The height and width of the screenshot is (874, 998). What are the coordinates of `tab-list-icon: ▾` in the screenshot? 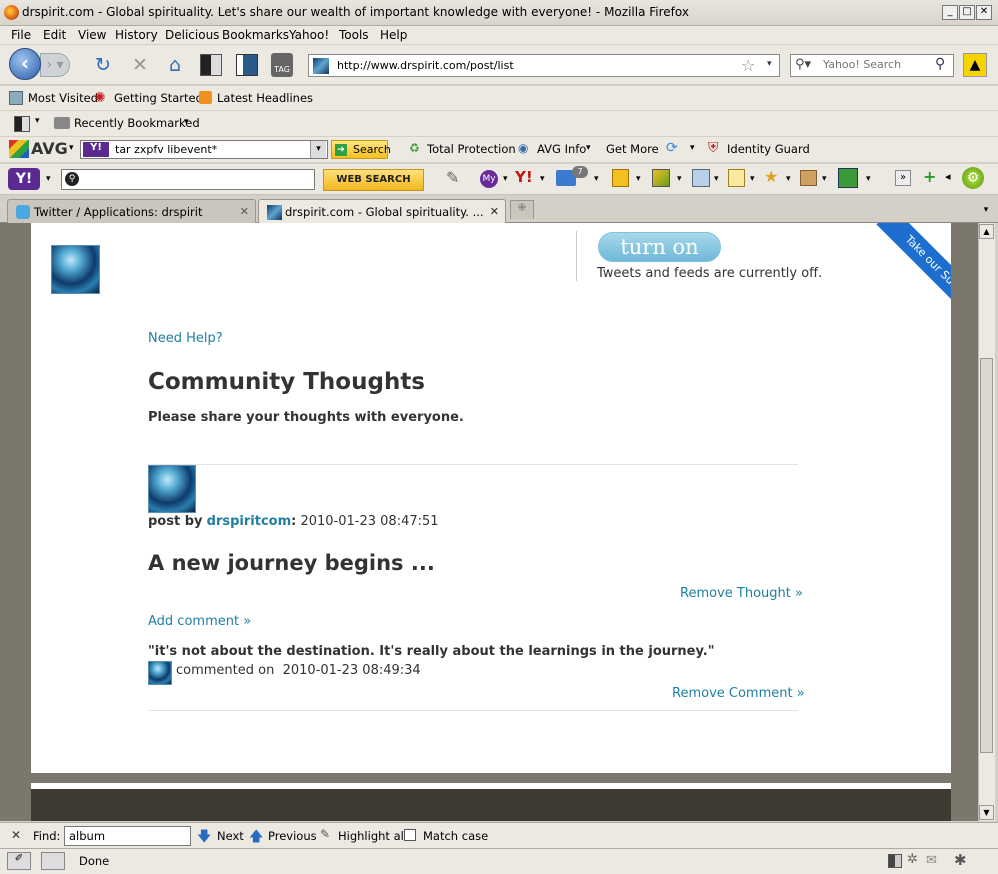 It's located at (986, 210).